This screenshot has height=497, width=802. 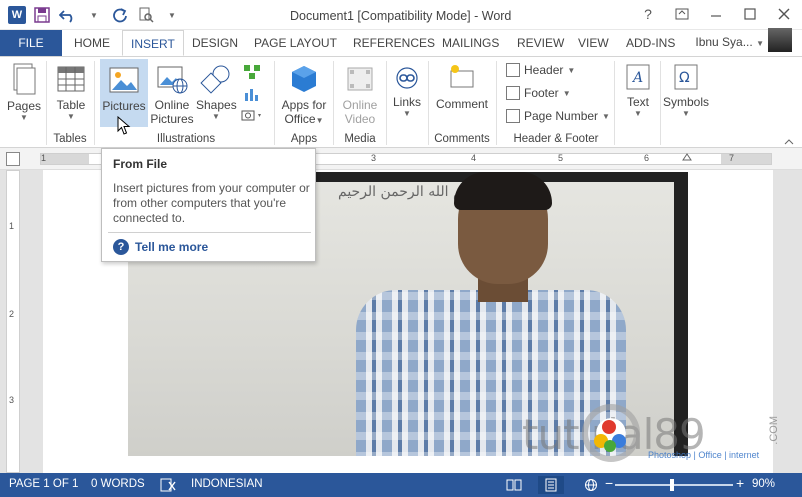 What do you see at coordinates (124, 80) in the screenshot?
I see `pictures-icon` at bounding box center [124, 80].